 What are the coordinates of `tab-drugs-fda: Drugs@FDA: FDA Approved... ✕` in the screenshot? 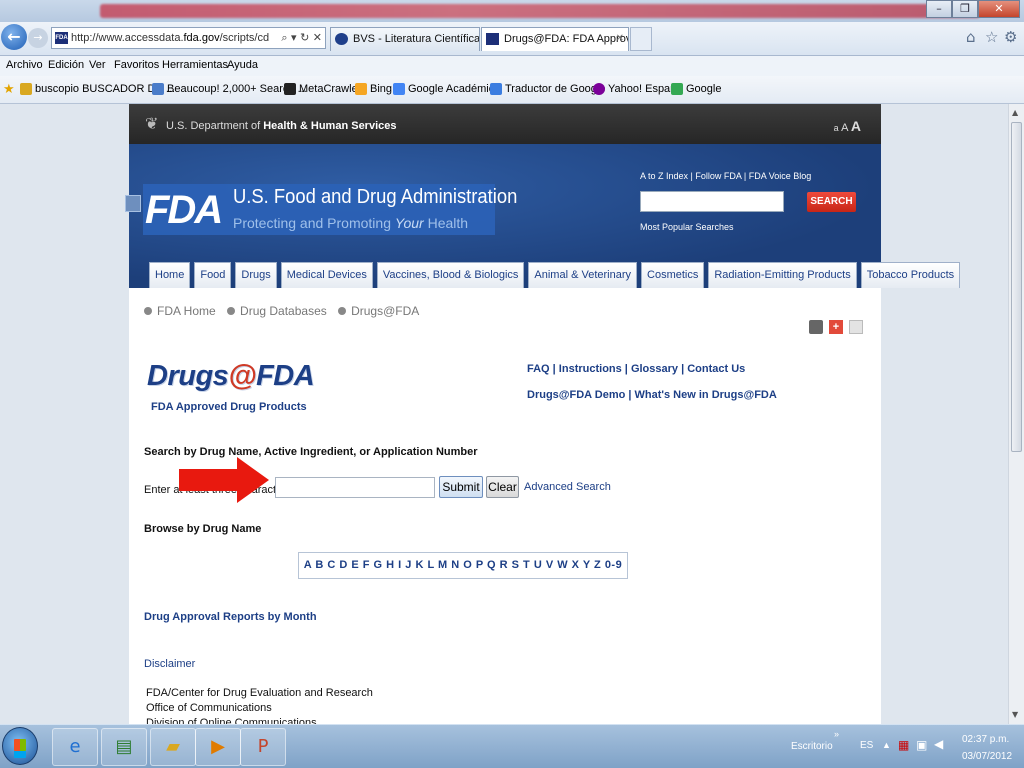 It's located at (555, 39).